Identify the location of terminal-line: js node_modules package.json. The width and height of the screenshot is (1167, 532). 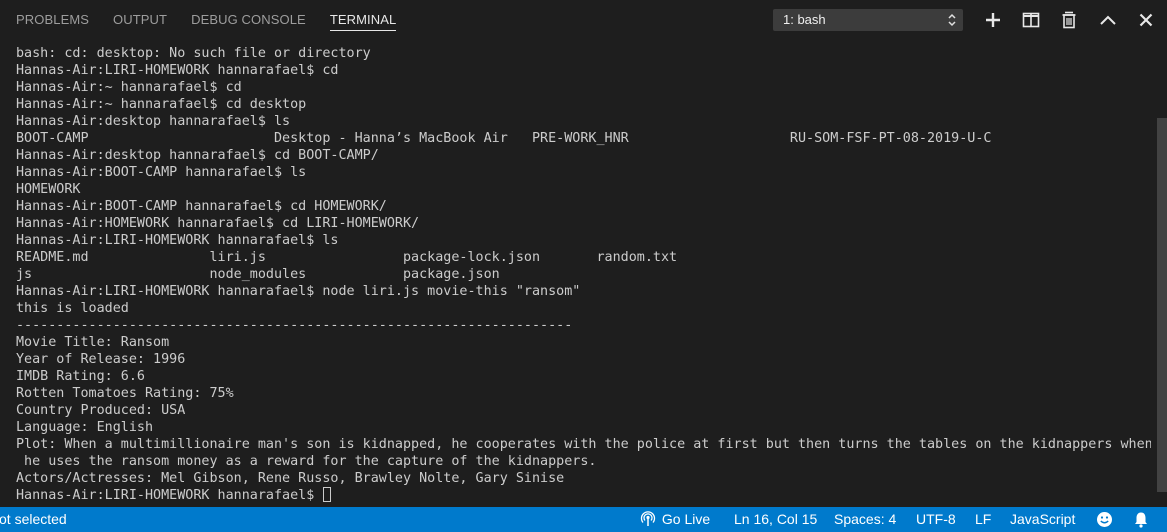
(258, 274).